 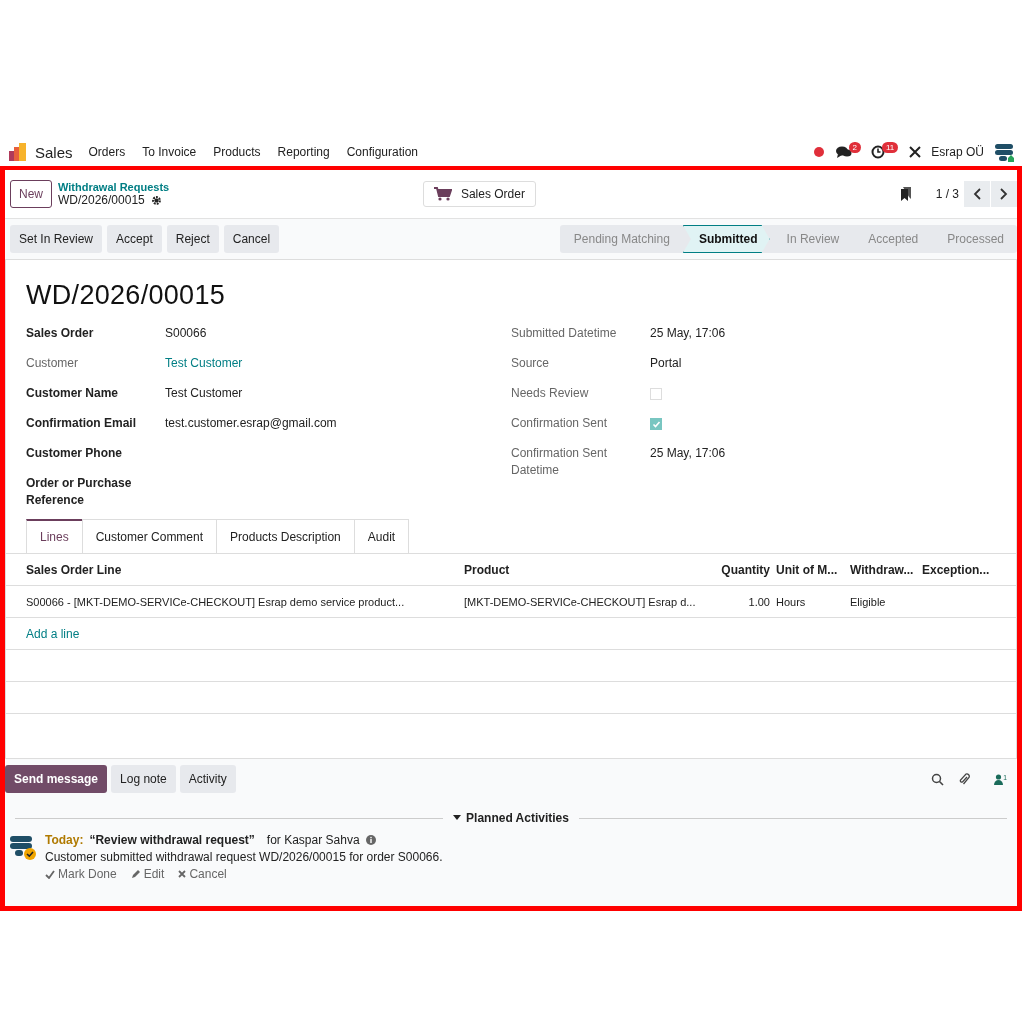 I want to click on due-date-label: Today:, so click(x=64, y=840).